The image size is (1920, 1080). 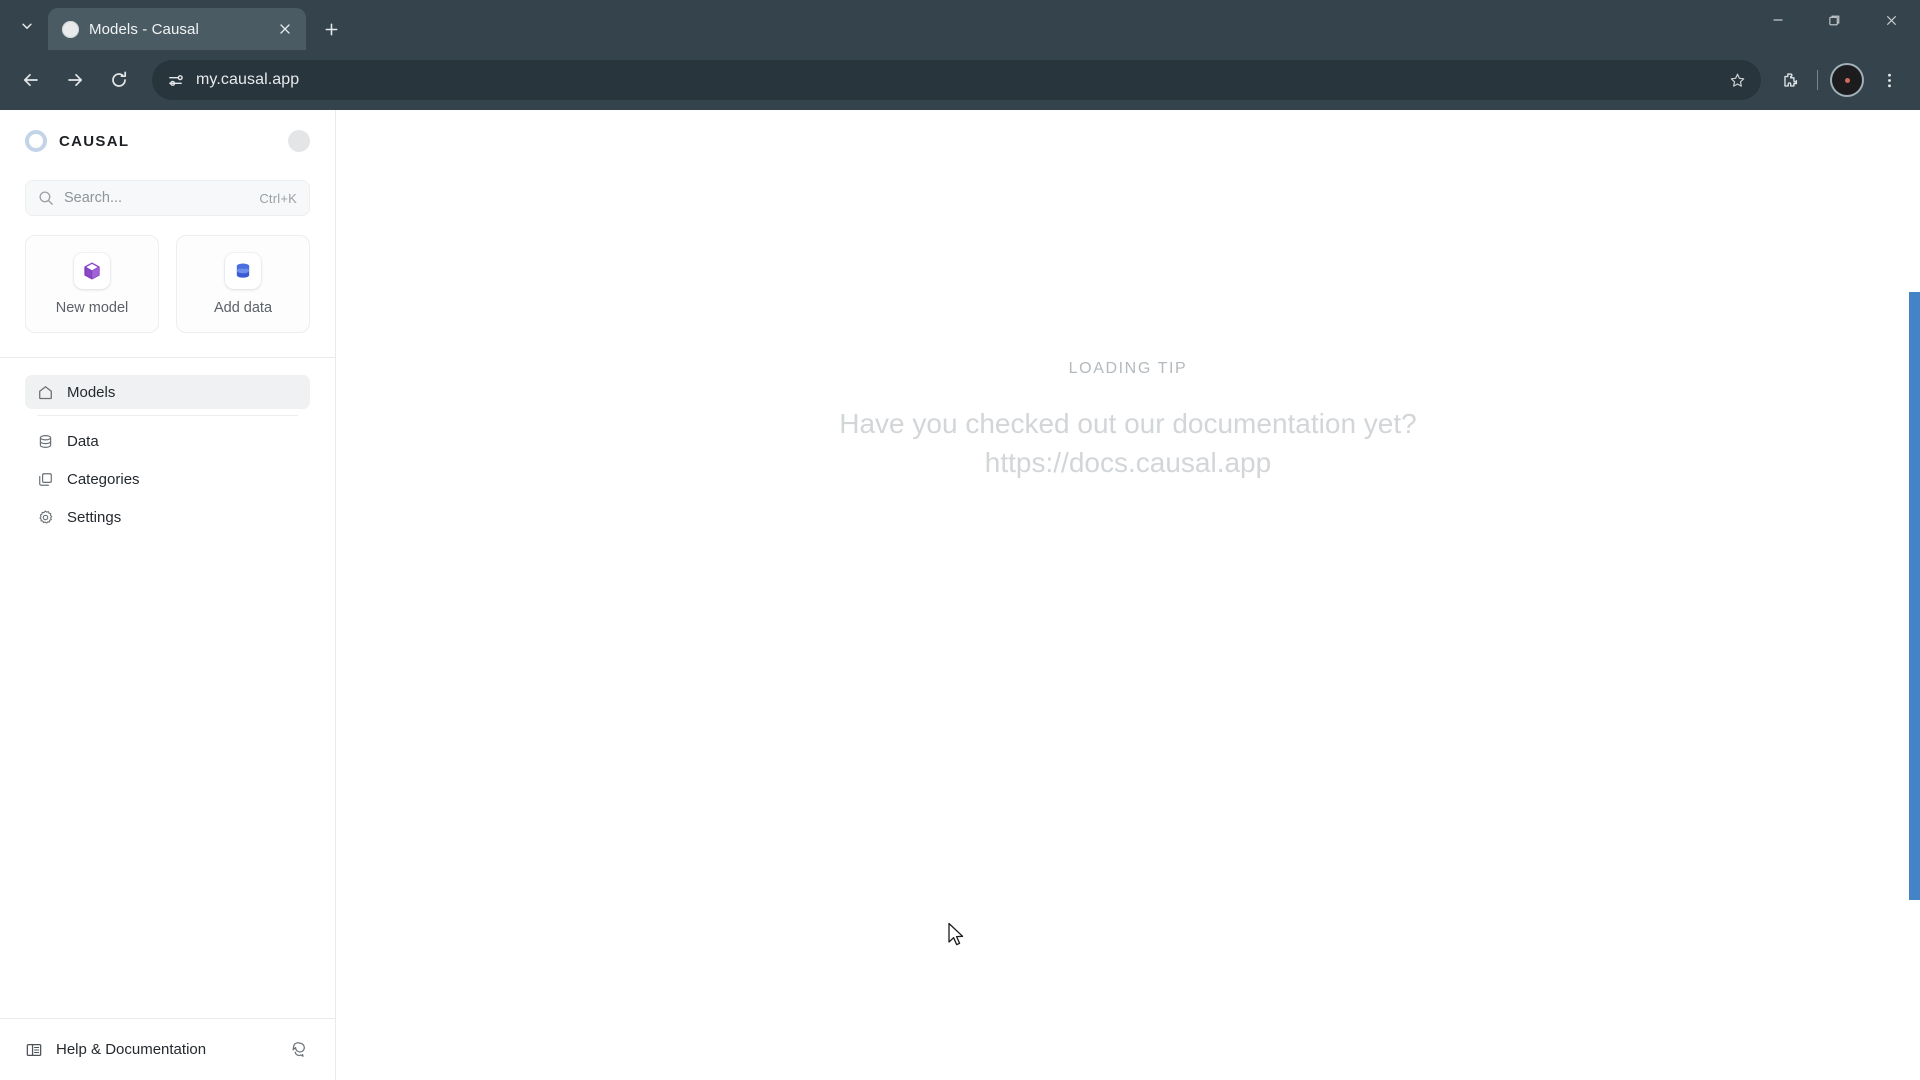 What do you see at coordinates (167, 392) in the screenshot?
I see `sidebar-item-models: Models` at bounding box center [167, 392].